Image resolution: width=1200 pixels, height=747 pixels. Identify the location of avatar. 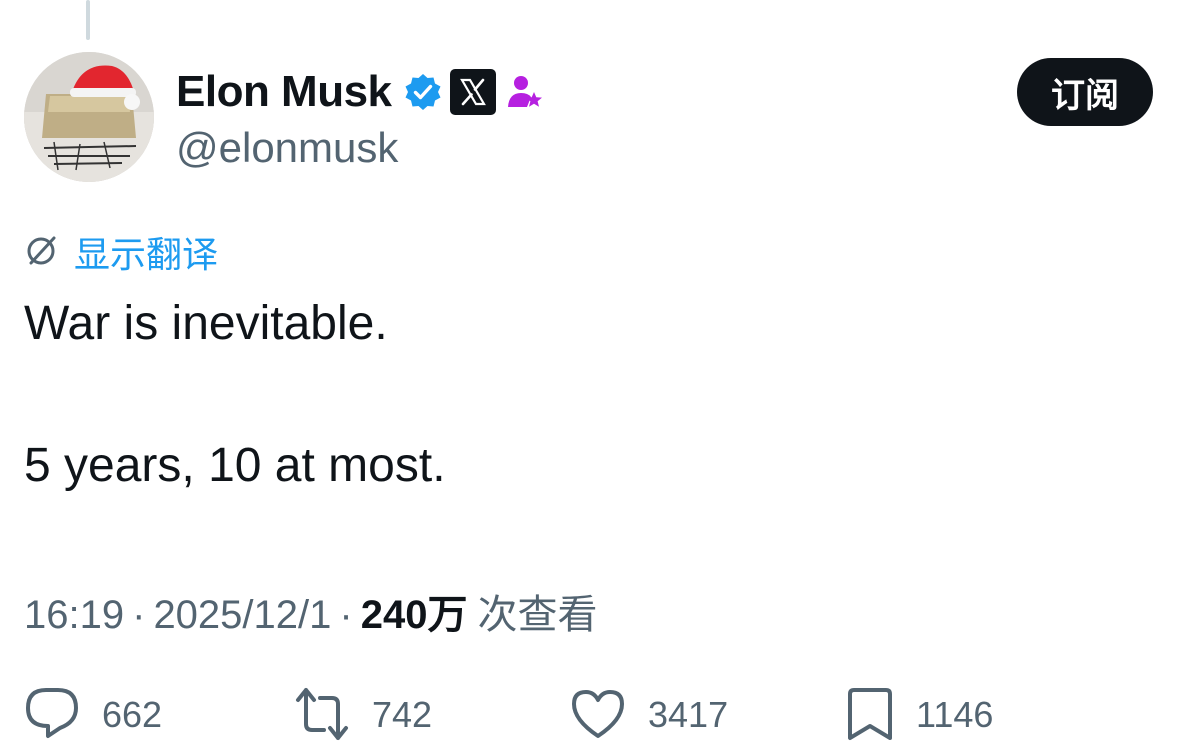
(89, 117).